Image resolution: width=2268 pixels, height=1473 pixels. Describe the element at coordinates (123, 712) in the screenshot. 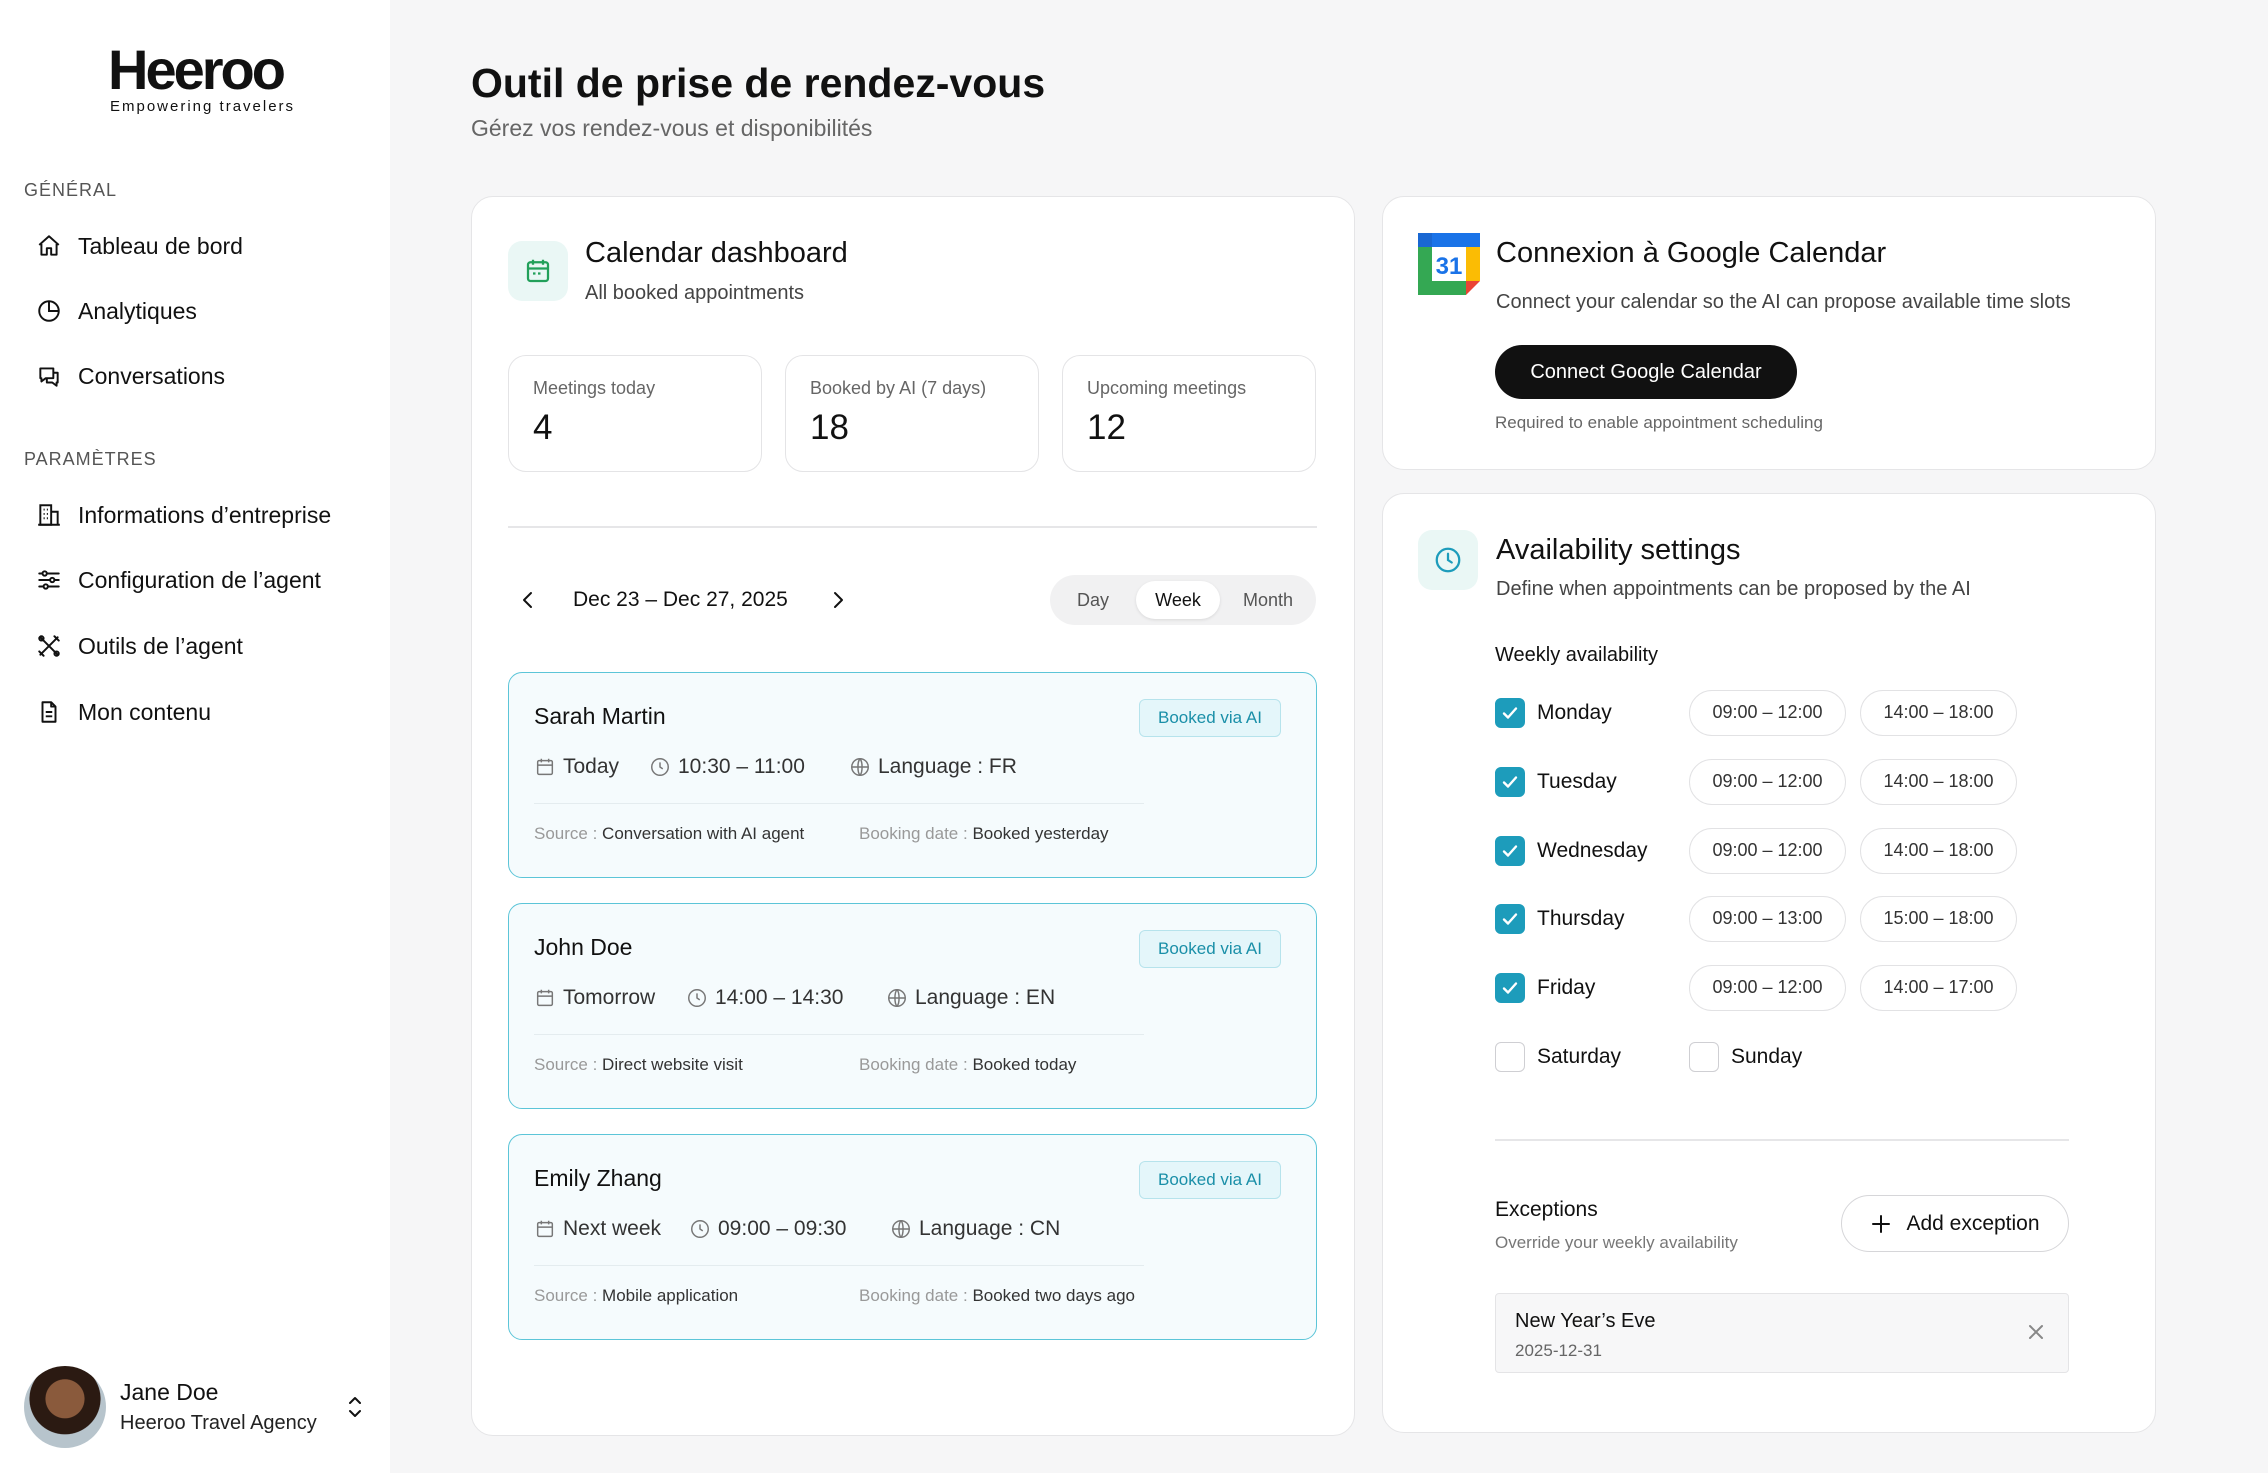

I see `sidebar-item-my-content: Mon contenu` at that location.